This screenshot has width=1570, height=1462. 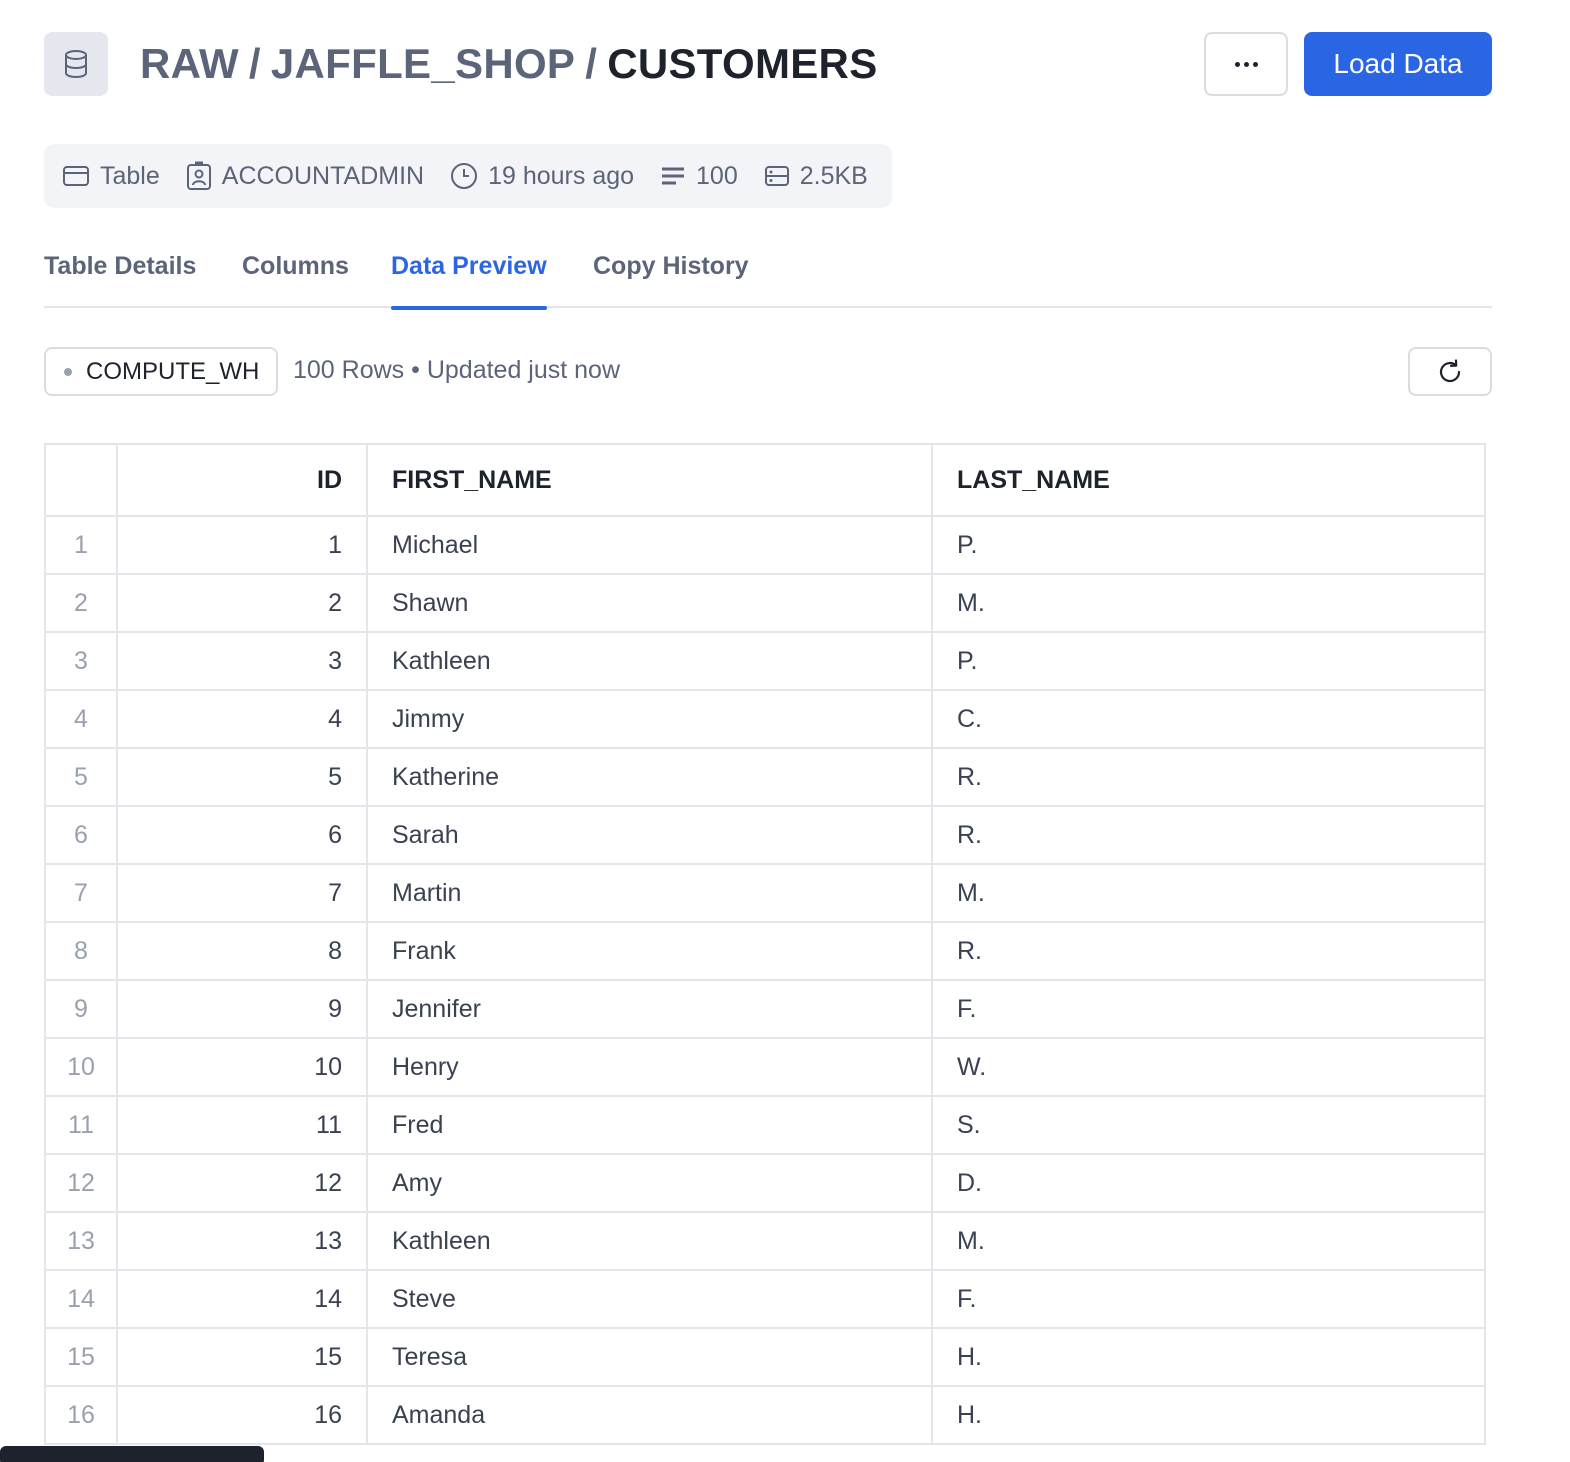 I want to click on cell-id: 6, so click(x=242, y=835).